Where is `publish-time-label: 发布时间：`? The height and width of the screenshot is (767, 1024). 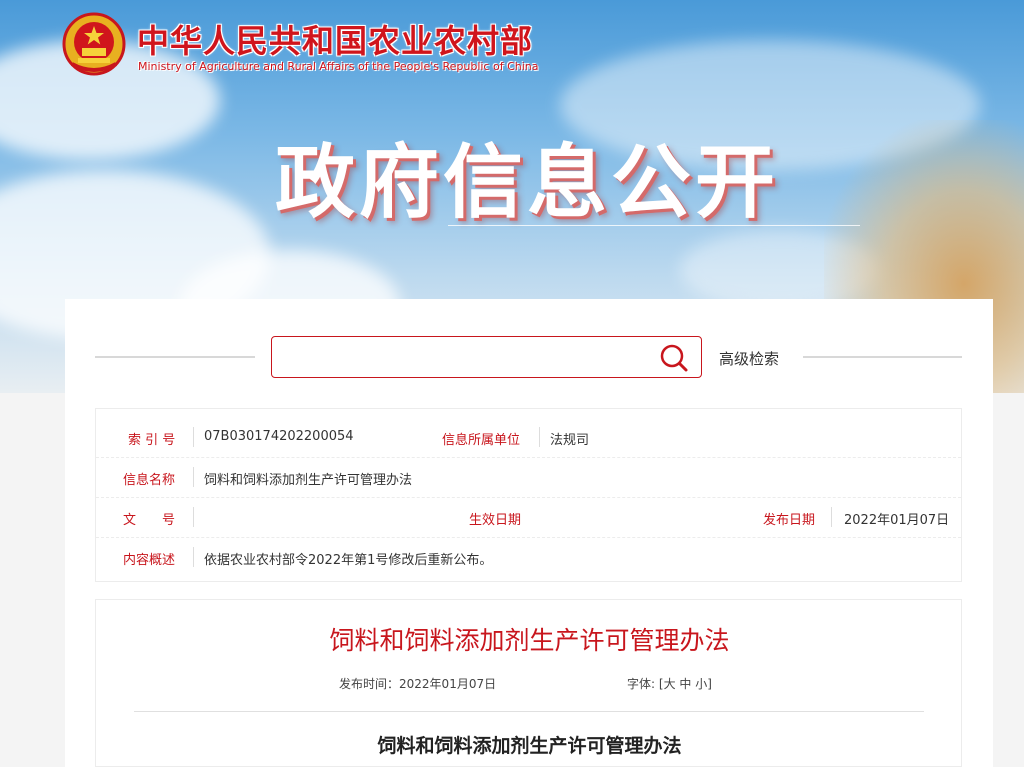
publish-time-label: 发布时间： is located at coordinates (369, 684).